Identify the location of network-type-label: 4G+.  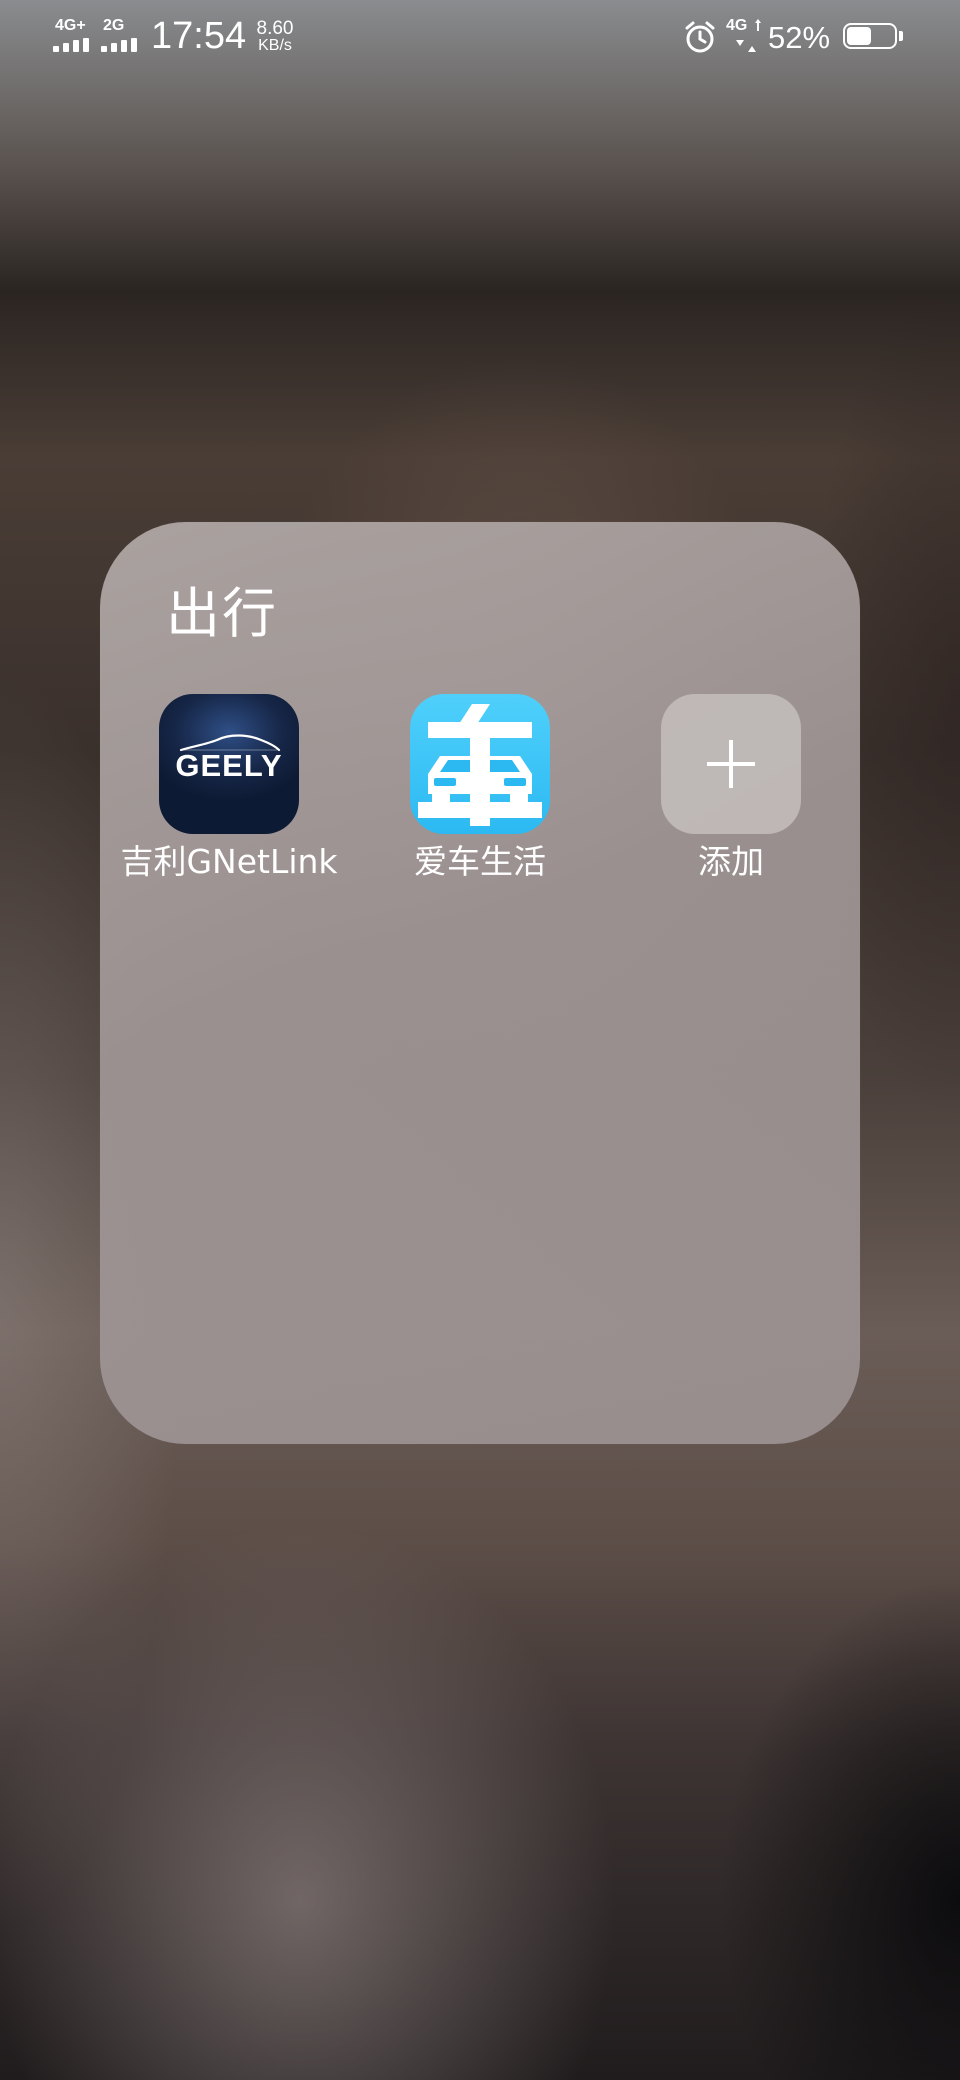
(70, 25).